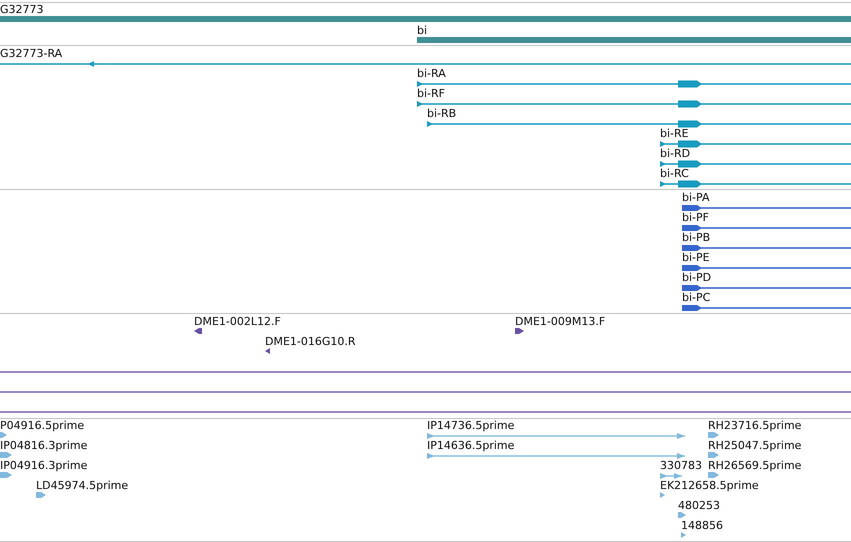 This screenshot has width=851, height=542. I want to click on feature-label: bi-RA, so click(431, 73).